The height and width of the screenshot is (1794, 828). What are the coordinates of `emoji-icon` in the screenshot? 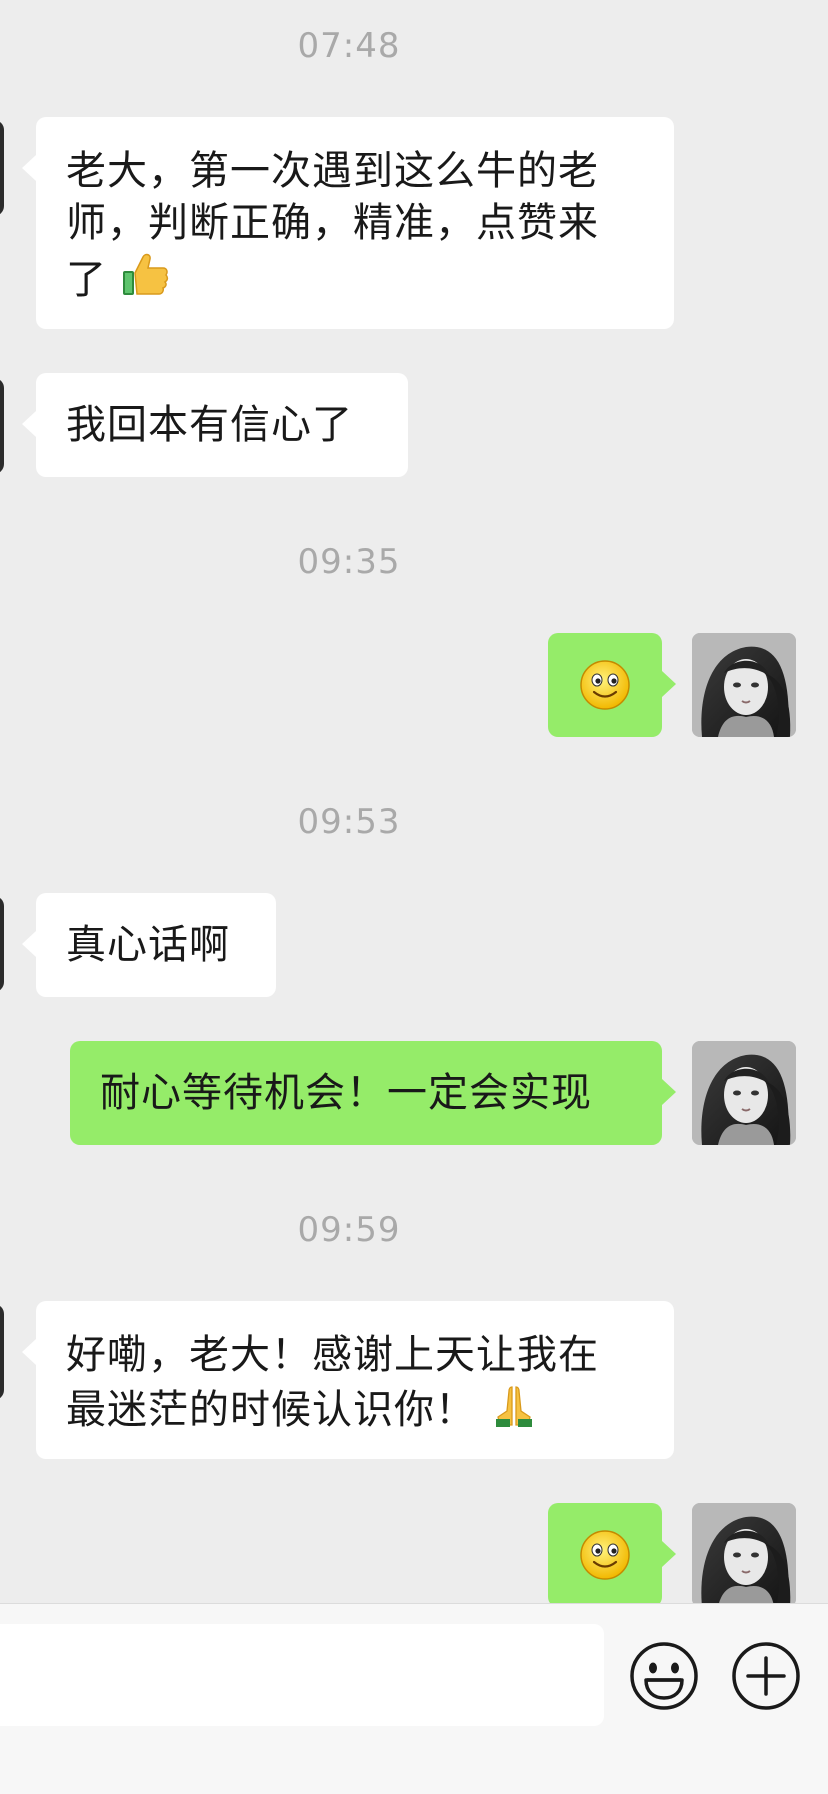 It's located at (664, 1676).